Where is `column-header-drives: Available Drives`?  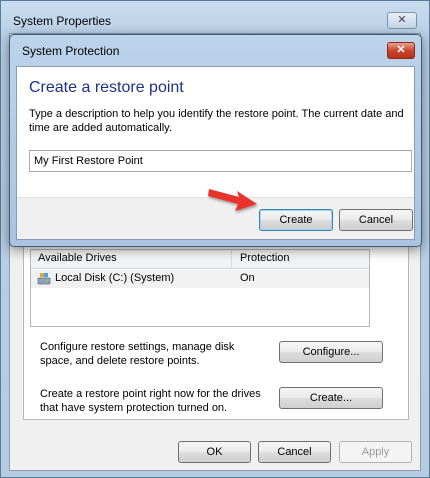 column-header-drives: Available Drives is located at coordinates (77, 258).